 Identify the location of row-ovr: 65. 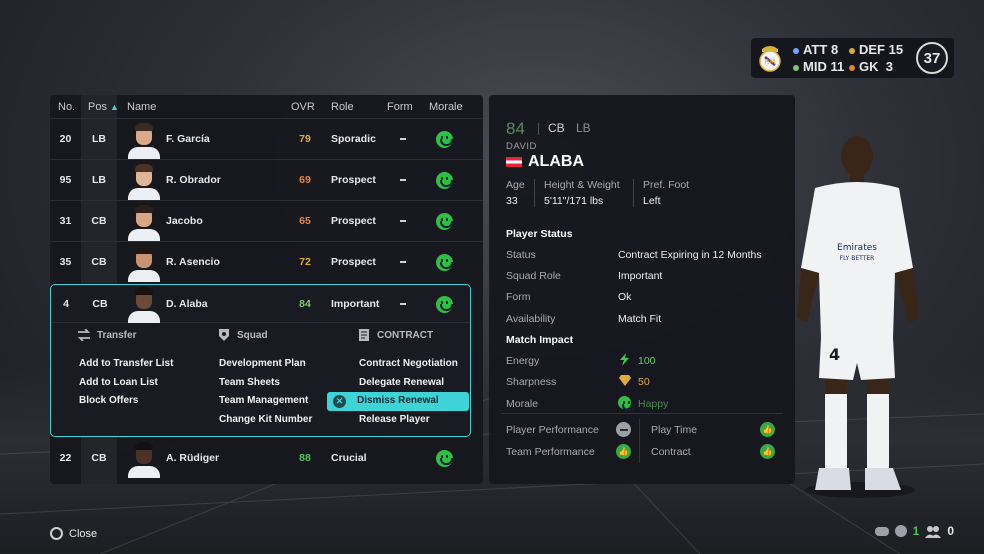
(305, 221).